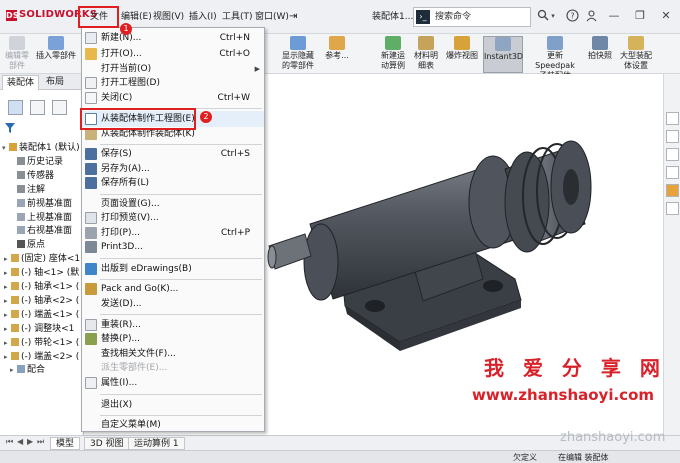  Describe the element at coordinates (672, 190) in the screenshot. I see `appearances-icon` at that location.